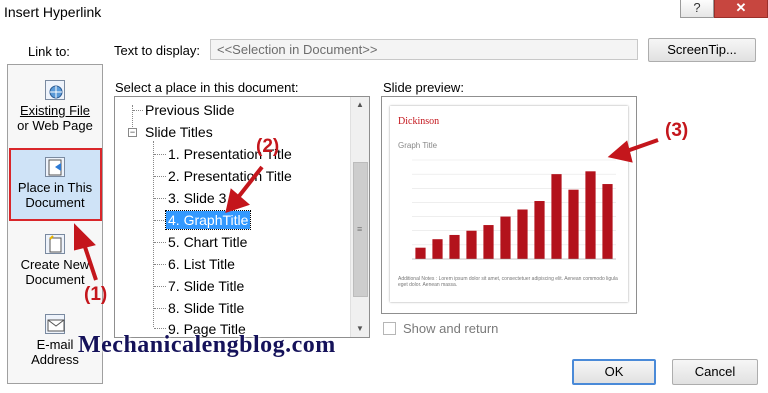  Describe the element at coordinates (96, 294) in the screenshot. I see `annotation-1: (1)` at that location.